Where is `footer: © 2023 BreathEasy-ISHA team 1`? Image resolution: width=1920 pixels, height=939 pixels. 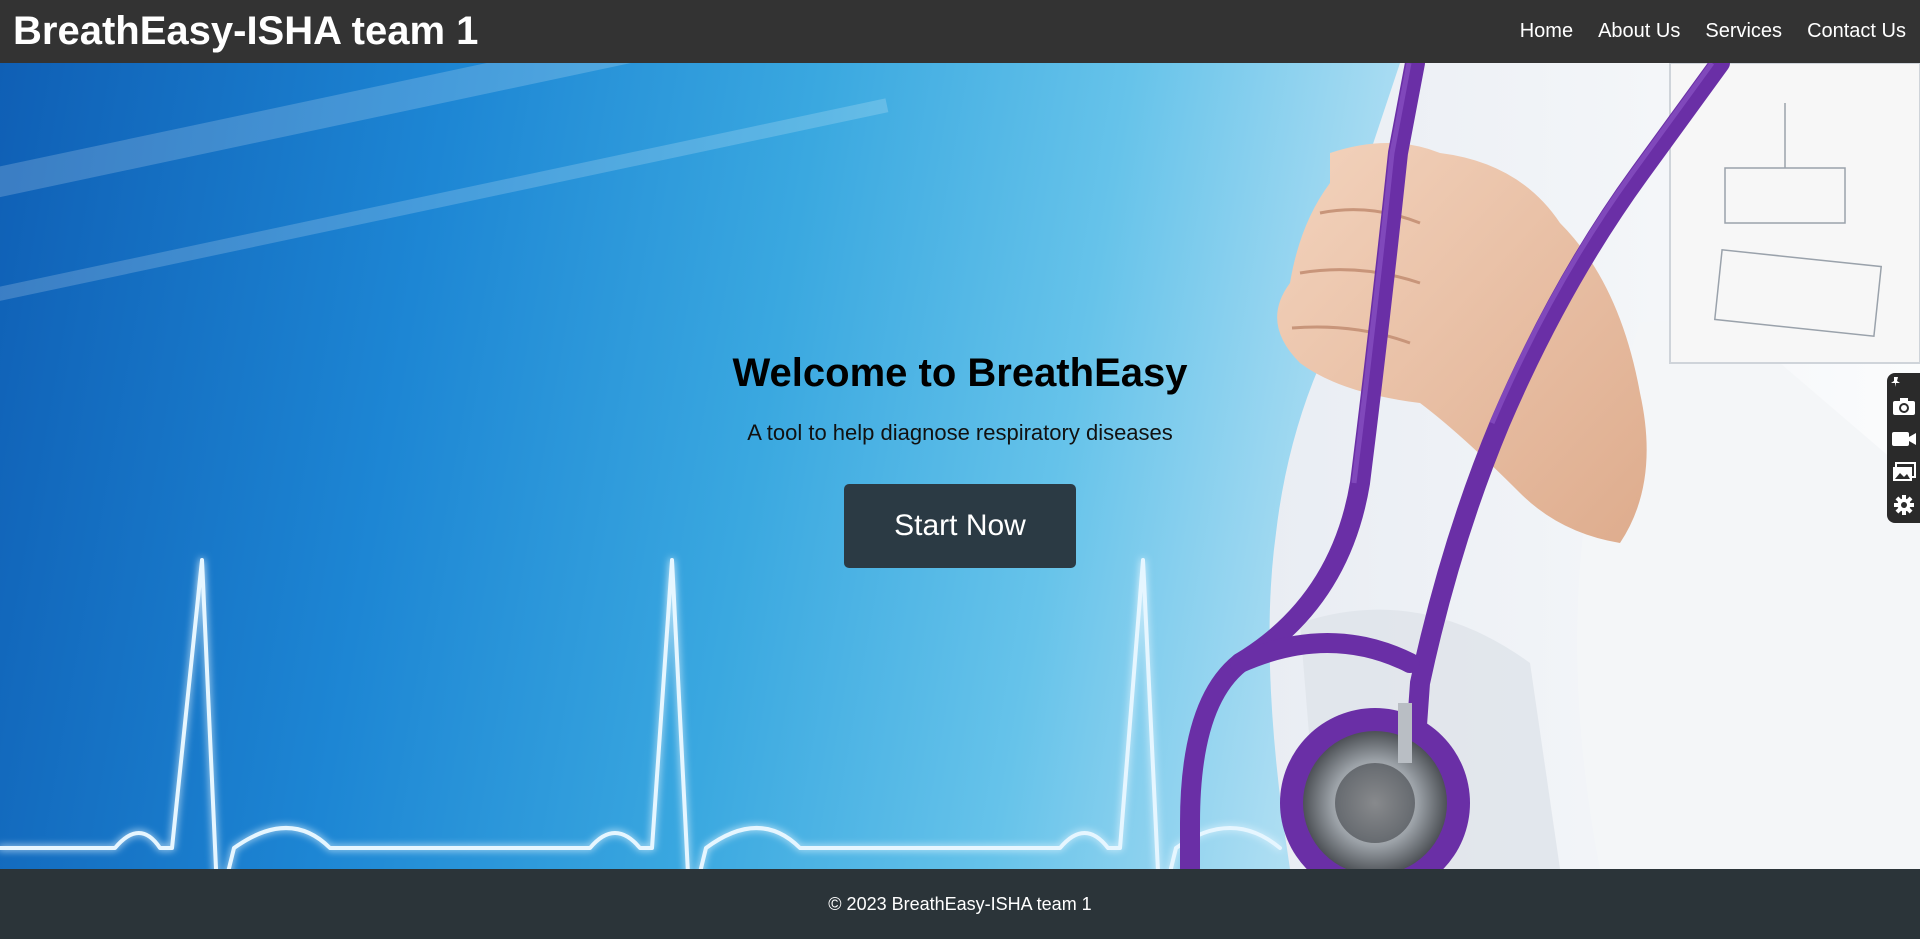 footer: © 2023 BreathEasy-ISHA team 1 is located at coordinates (960, 904).